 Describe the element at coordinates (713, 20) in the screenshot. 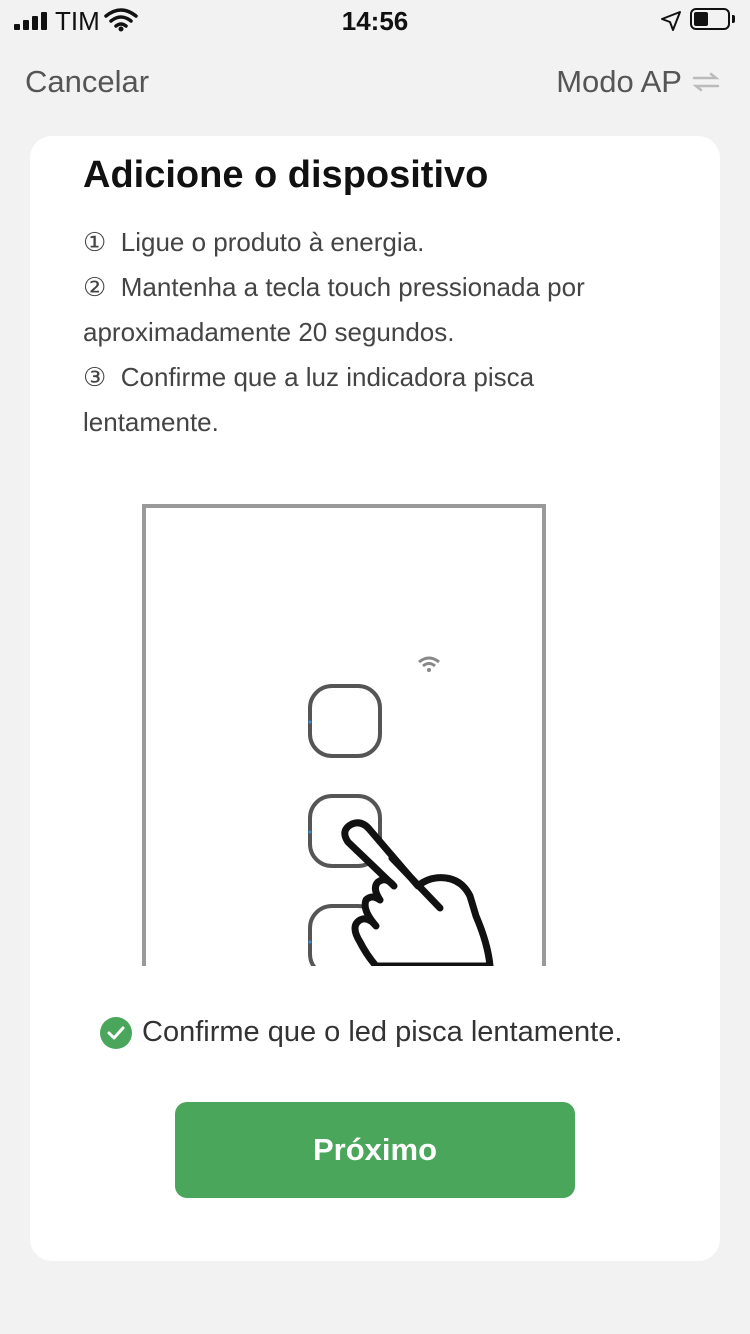

I see `battery-icon` at that location.